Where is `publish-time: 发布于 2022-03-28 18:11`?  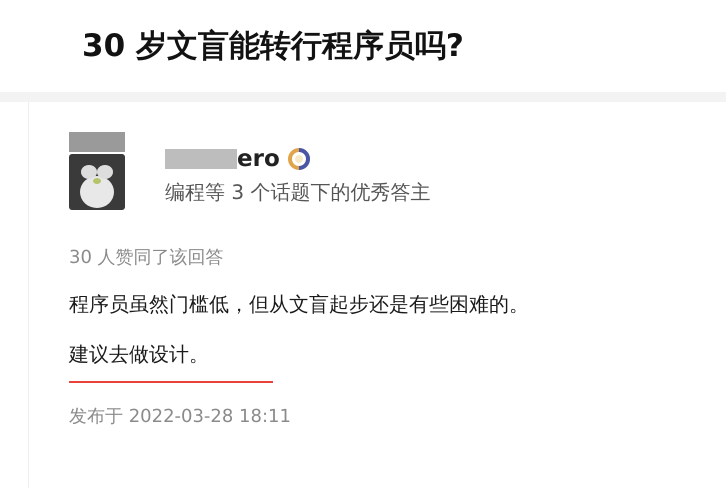
publish-time: 发布于 2022-03-28 18:11 is located at coordinates (180, 417).